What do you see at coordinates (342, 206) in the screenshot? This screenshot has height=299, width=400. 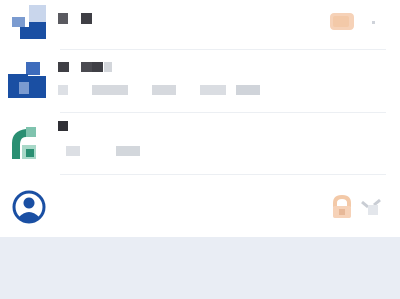 I see `lock-icon` at bounding box center [342, 206].